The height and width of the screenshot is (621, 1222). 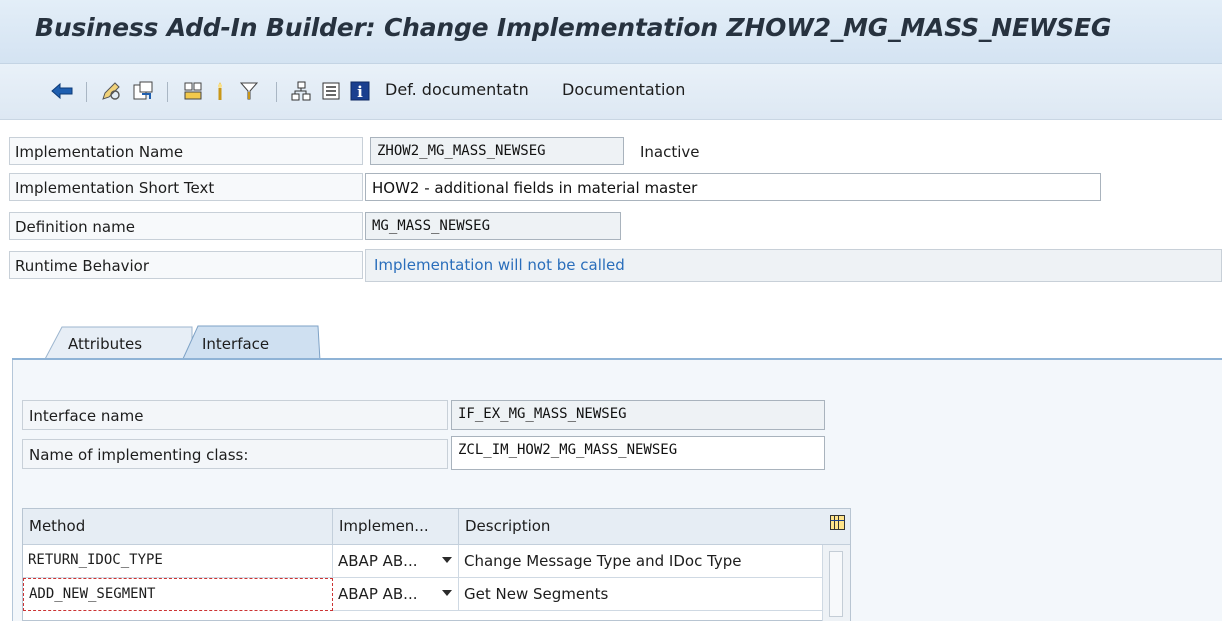 I want to click on table-cell-method-focused: ADD_NEW_SEGMENT, so click(x=178, y=594).